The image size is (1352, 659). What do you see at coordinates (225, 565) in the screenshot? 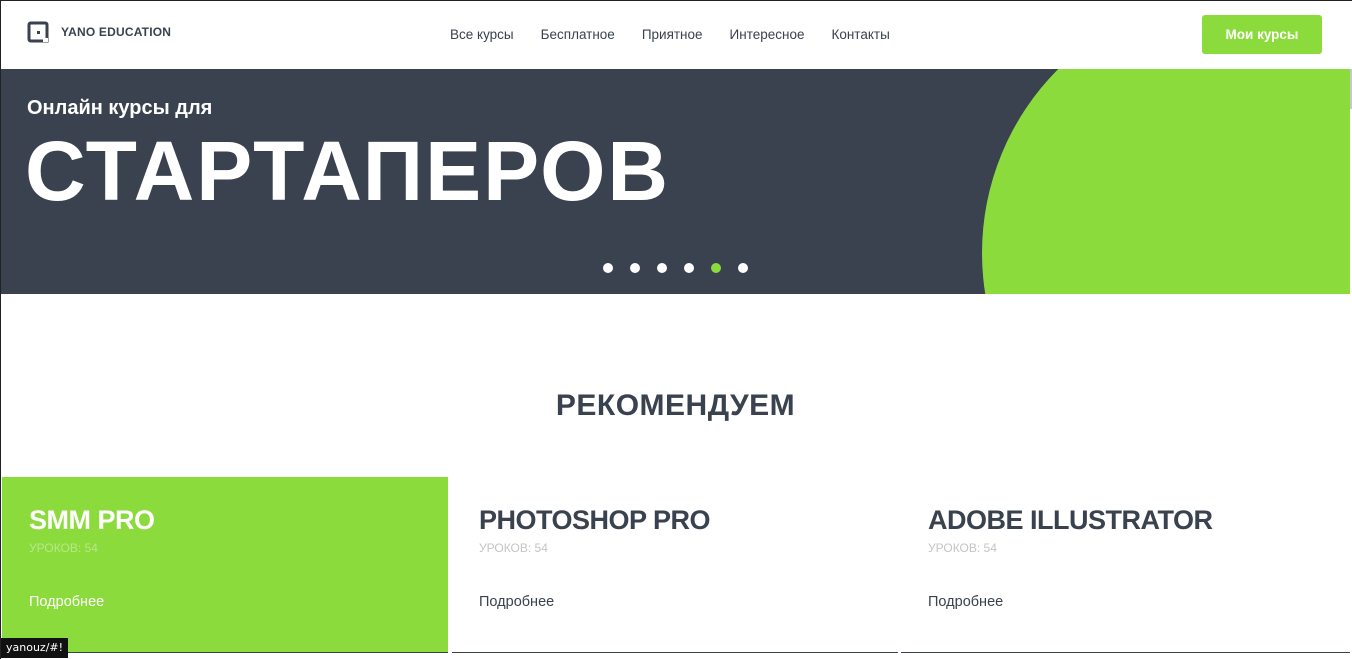
I see `course-card-smm-pro: SMM PRO УРОКОВ: 54 Подробнее` at bounding box center [225, 565].